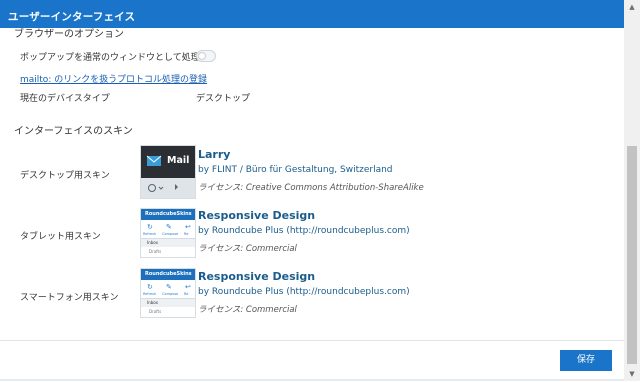 Image resolution: width=640 pixels, height=382 pixels. Describe the element at coordinates (586, 360) in the screenshot. I see `save-button: 保存` at that location.